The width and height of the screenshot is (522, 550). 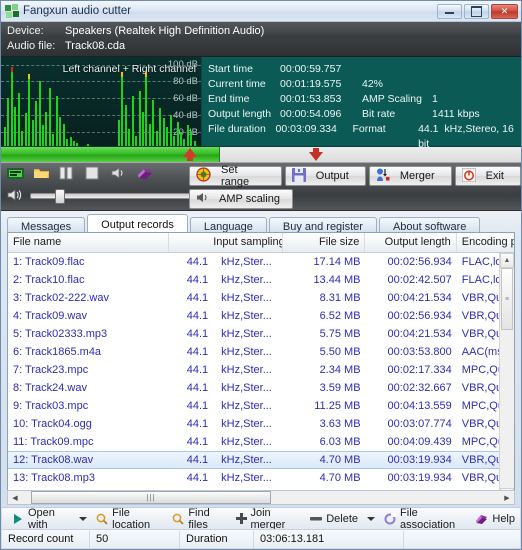 I want to click on volume-slider-knob, so click(x=60, y=196).